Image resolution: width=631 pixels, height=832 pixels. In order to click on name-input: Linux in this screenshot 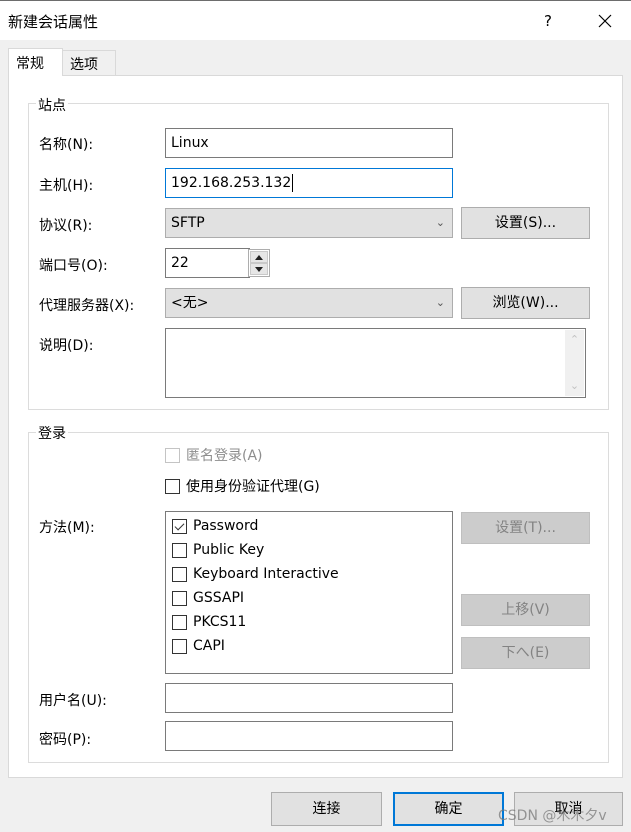, I will do `click(309, 143)`.